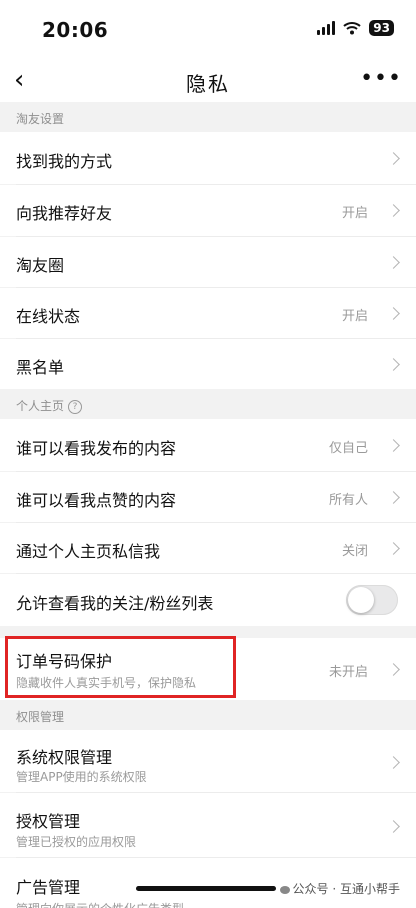 Image resolution: width=416 pixels, height=908 pixels. Describe the element at coordinates (208, 210) in the screenshot. I see `row-recommend-friends: 向我推荐好友 开启` at that location.